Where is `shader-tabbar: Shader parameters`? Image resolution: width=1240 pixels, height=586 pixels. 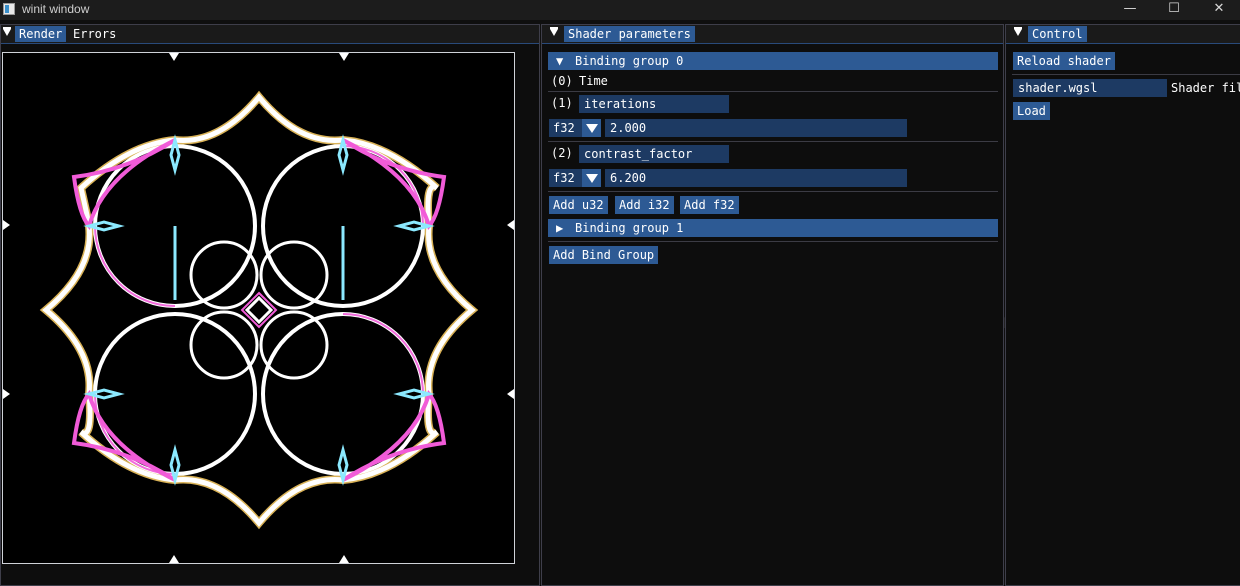 shader-tabbar: Shader parameters is located at coordinates (772, 34).